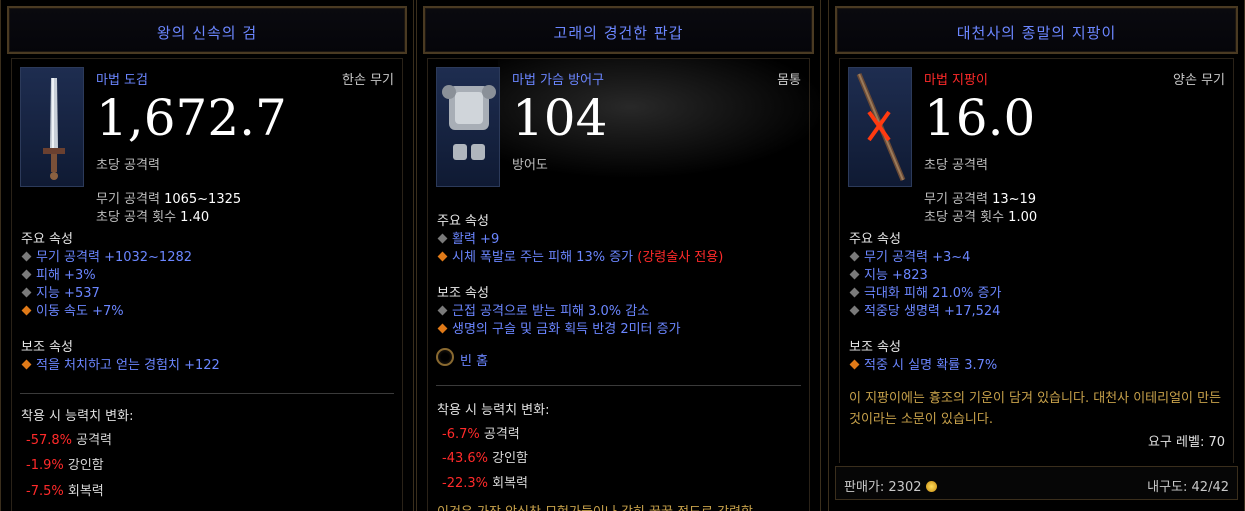 This screenshot has height=511, width=1245. I want to click on staff-icon, so click(881, 127).